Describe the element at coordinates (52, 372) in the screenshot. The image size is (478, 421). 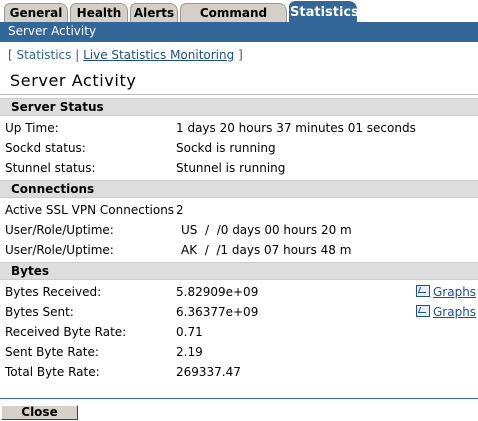
I see `row-label: Total Byte Rate:` at that location.